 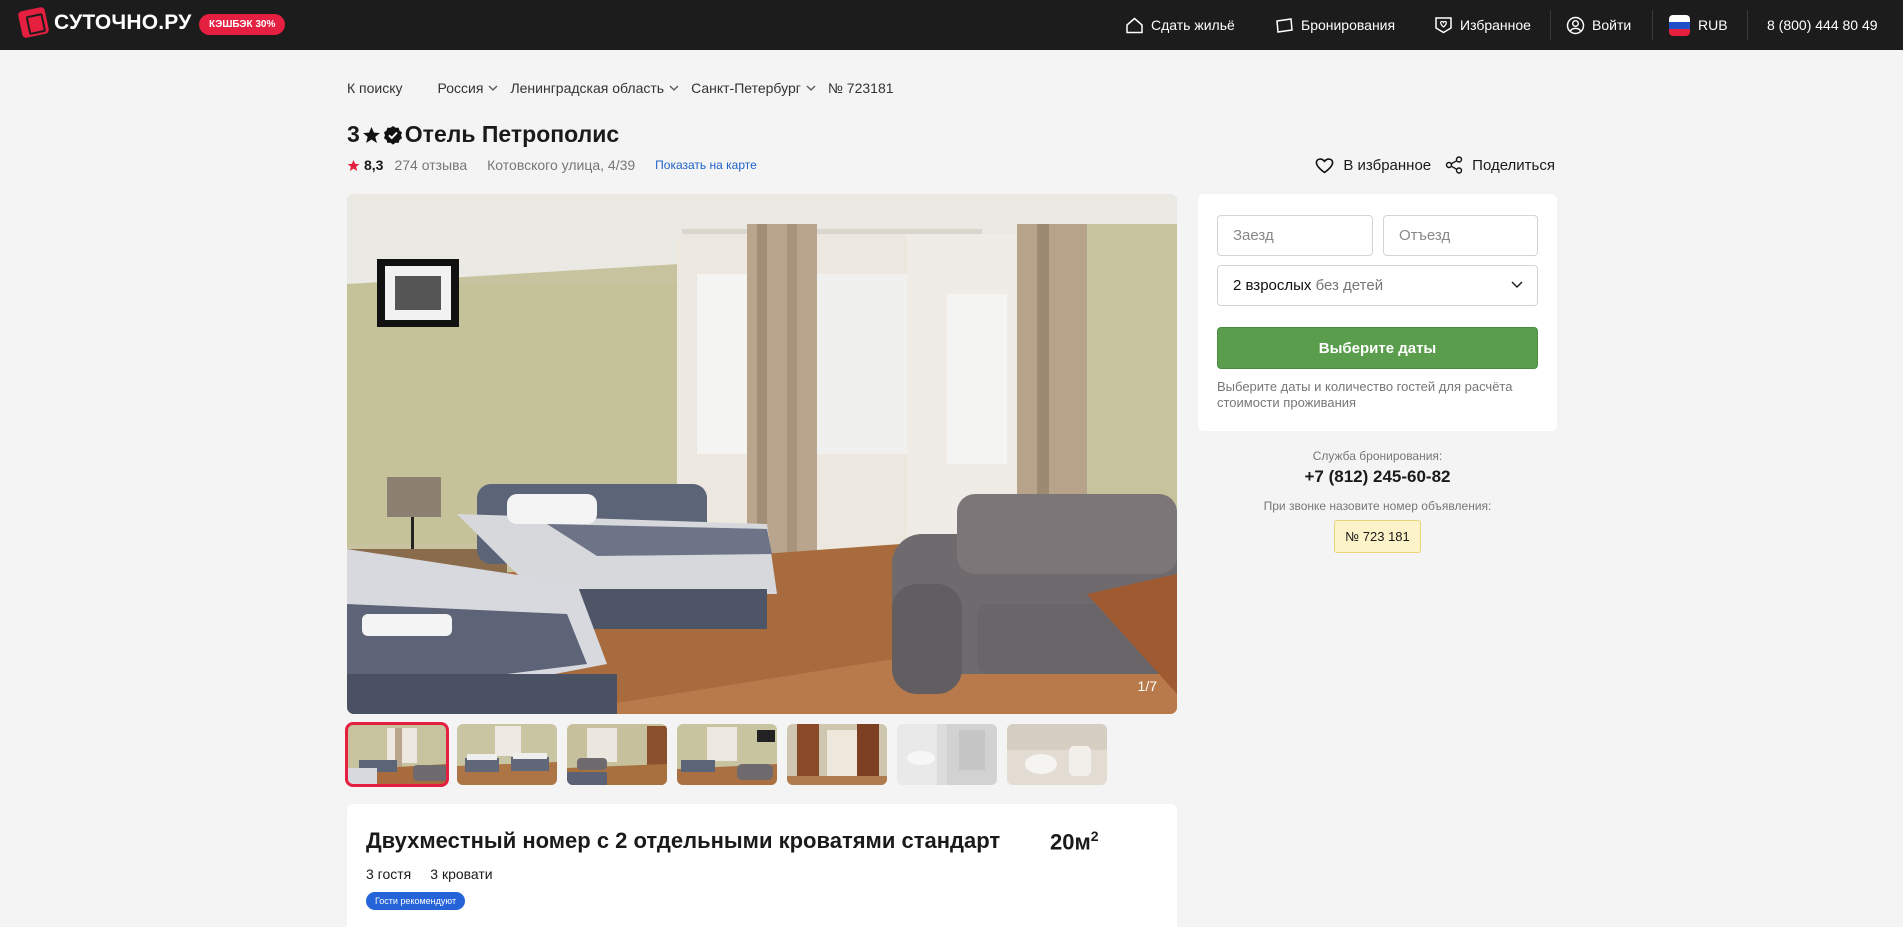 I want to click on address: Котовского улица, 4/39, so click(x=561, y=165).